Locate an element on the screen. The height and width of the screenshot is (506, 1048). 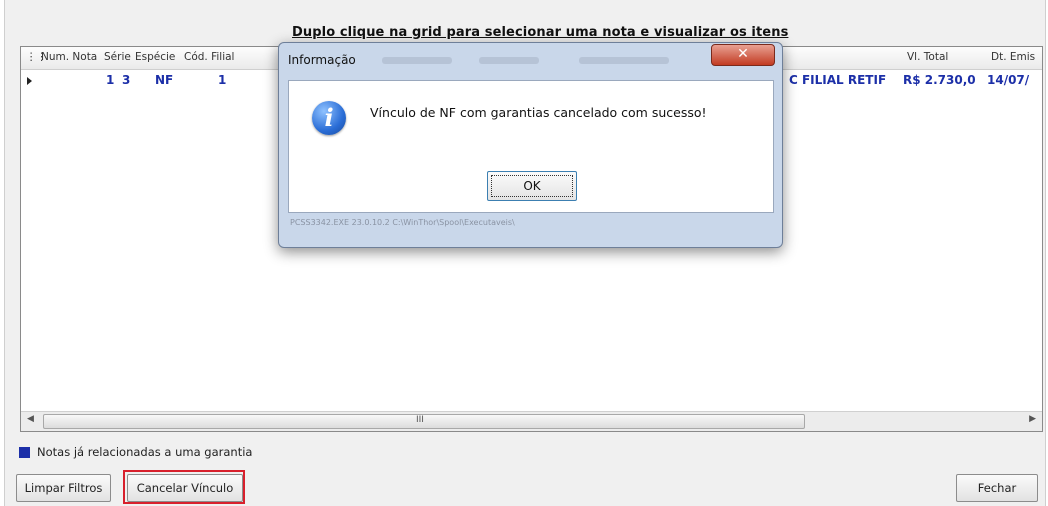
cell-dt-emissao: 14/07/ is located at coordinates (1008, 80).